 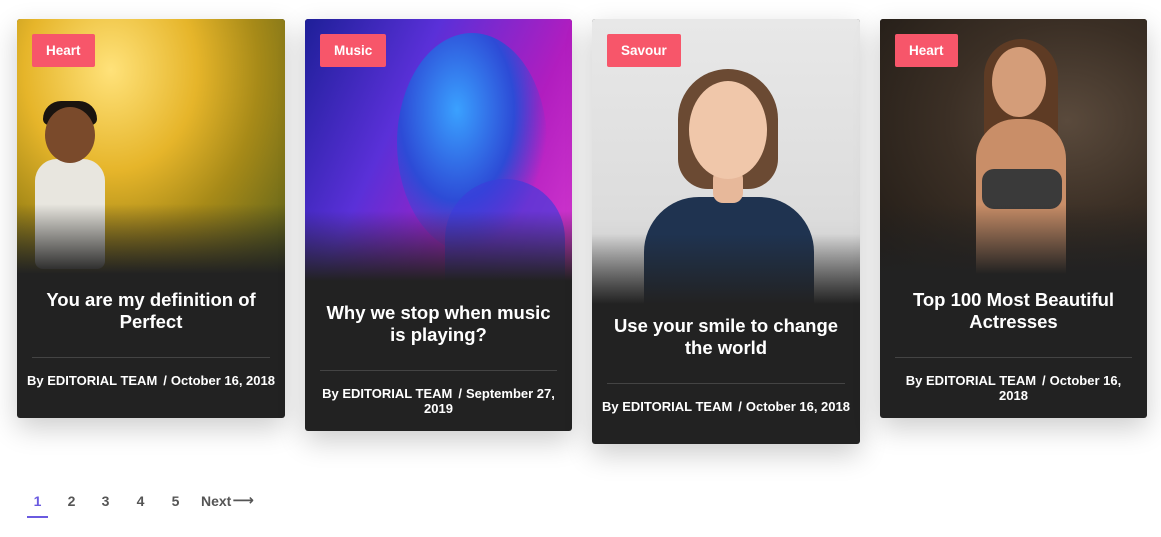 What do you see at coordinates (216, 501) in the screenshot?
I see `next-label: Next` at bounding box center [216, 501].